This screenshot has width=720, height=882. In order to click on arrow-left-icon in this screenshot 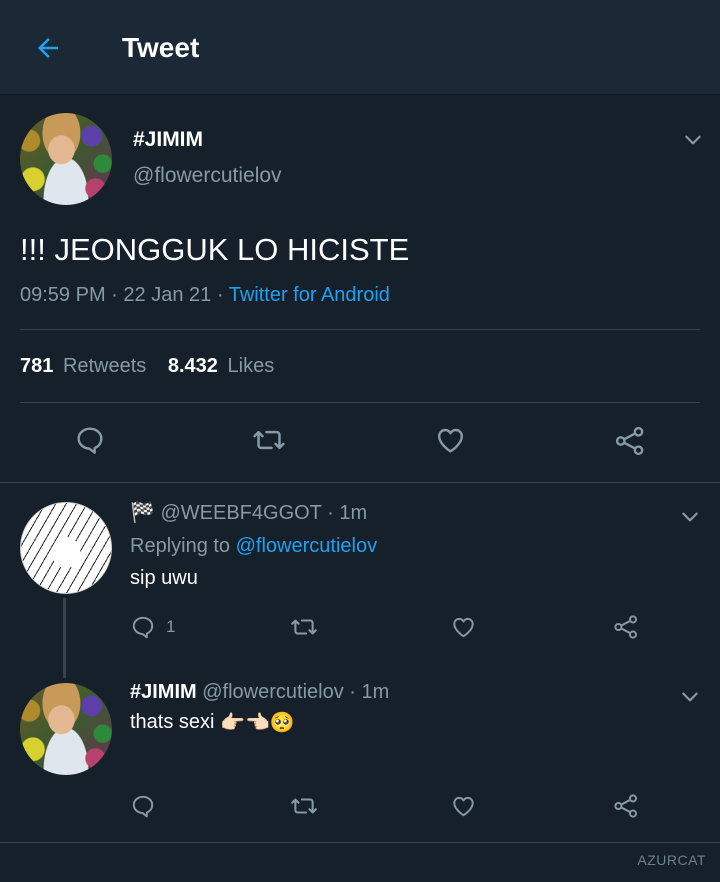, I will do `click(48, 48)`.